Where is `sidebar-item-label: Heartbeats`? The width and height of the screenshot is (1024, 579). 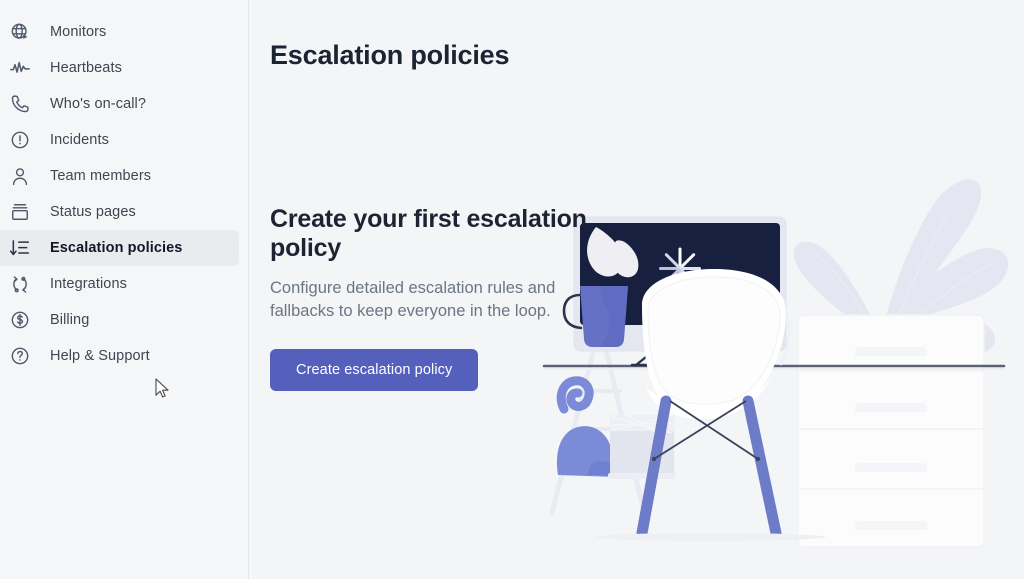
sidebar-item-label: Heartbeats is located at coordinates (86, 68).